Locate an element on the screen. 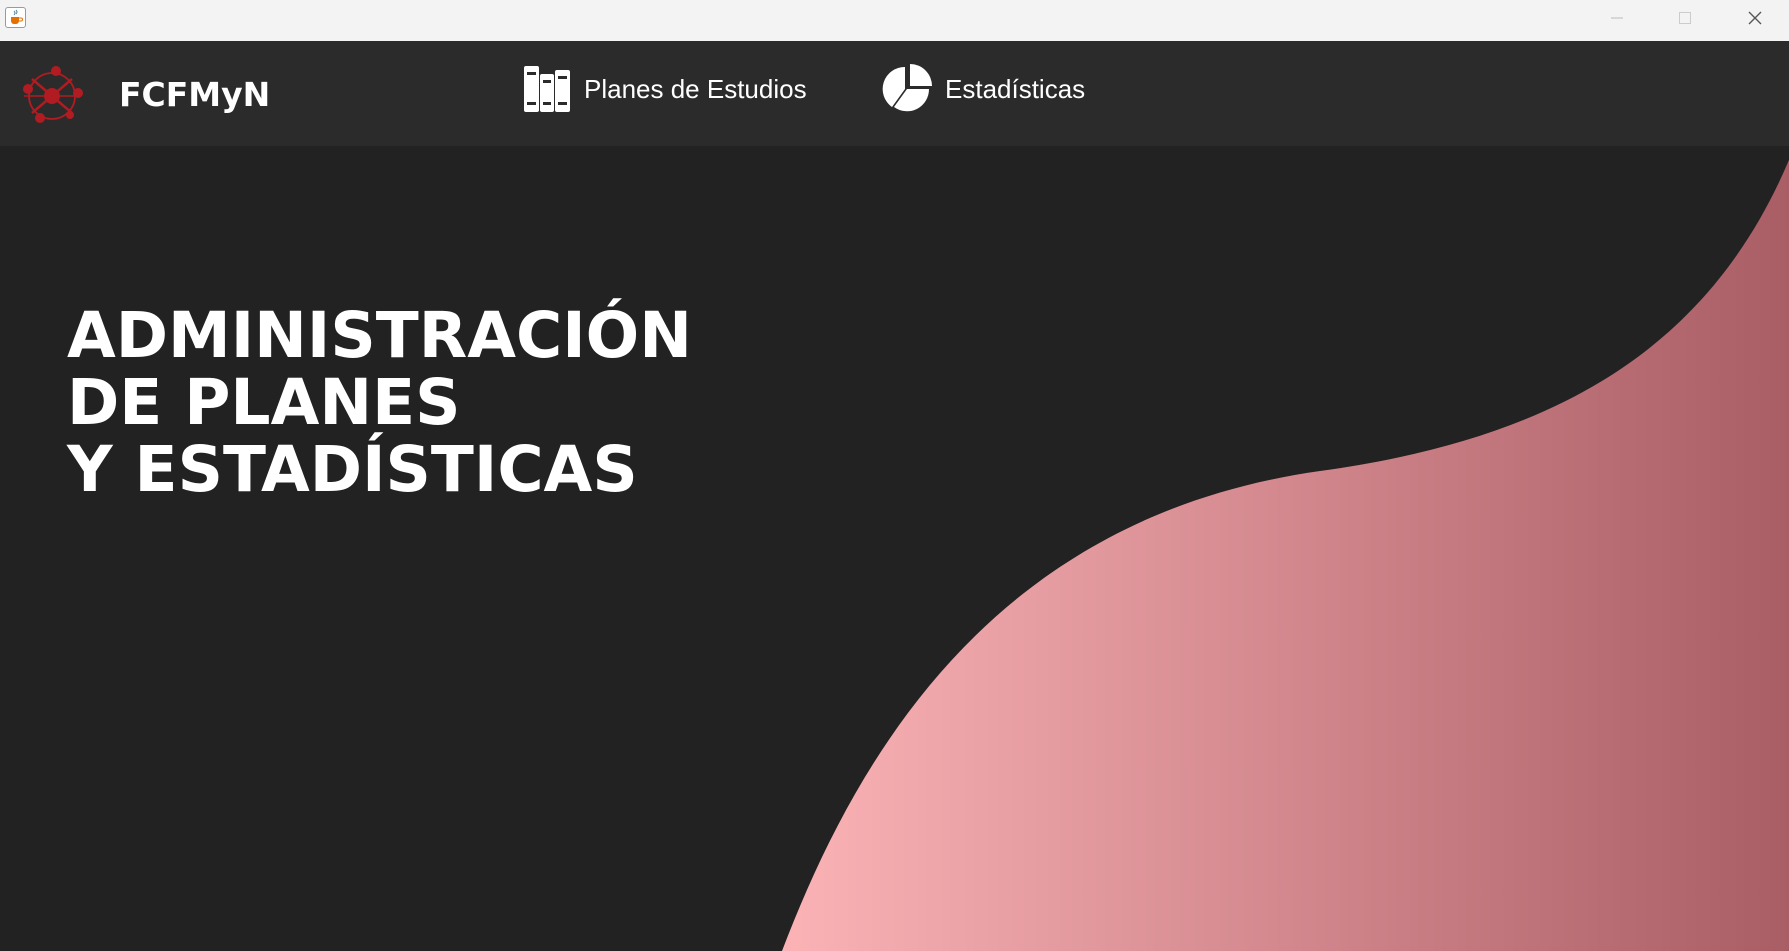 The image size is (1789, 951). pie-chart-icon is located at coordinates (907, 88).